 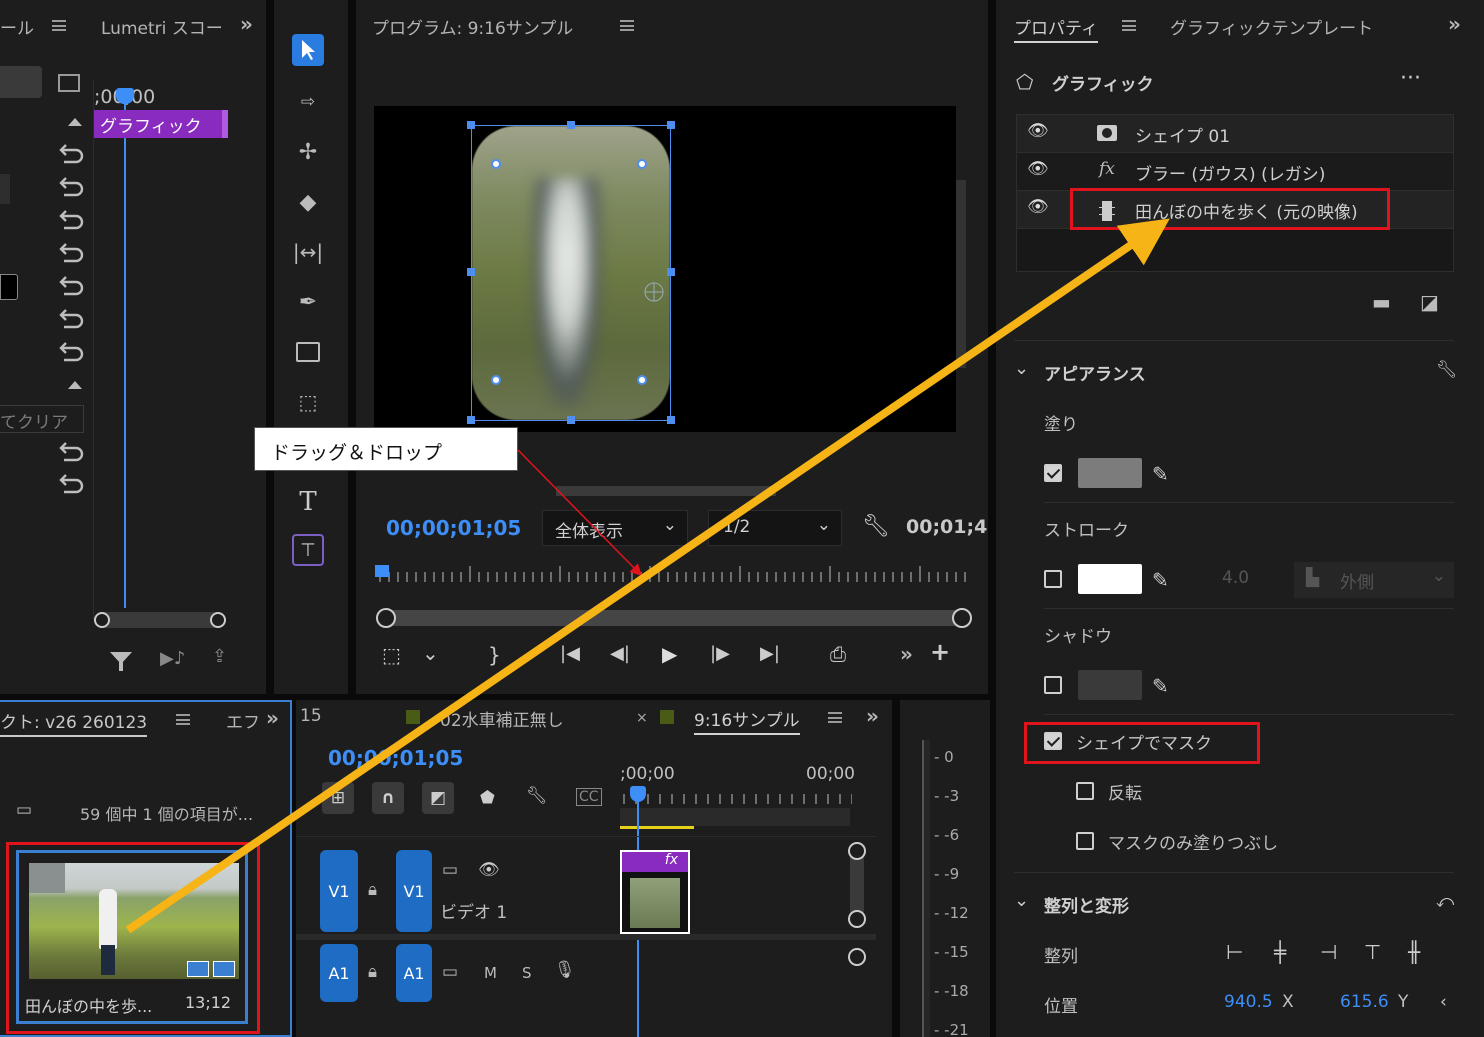 What do you see at coordinates (338, 798) in the screenshot?
I see `nest-toggle-icon: ⊞` at bounding box center [338, 798].